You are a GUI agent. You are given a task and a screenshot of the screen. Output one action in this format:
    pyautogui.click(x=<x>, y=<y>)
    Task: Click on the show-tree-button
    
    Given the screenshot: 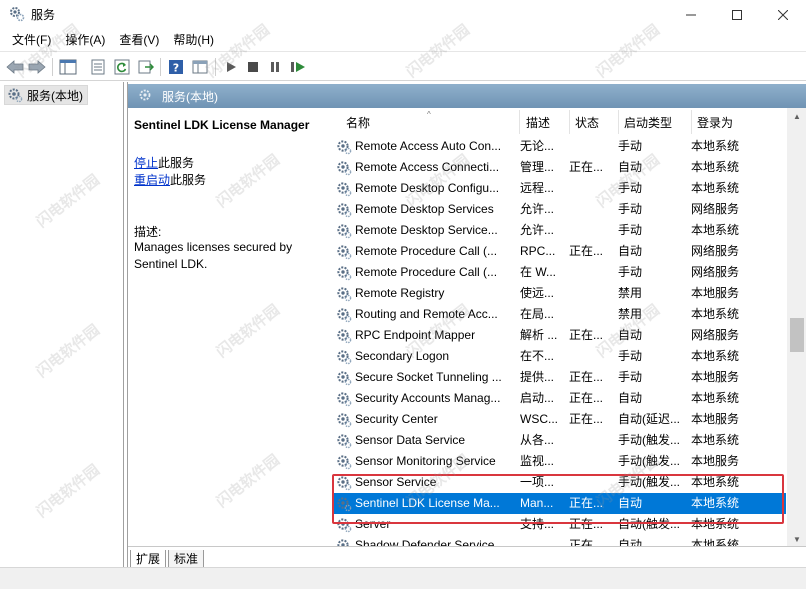 What is the action you would take?
    pyautogui.click(x=68, y=67)
    